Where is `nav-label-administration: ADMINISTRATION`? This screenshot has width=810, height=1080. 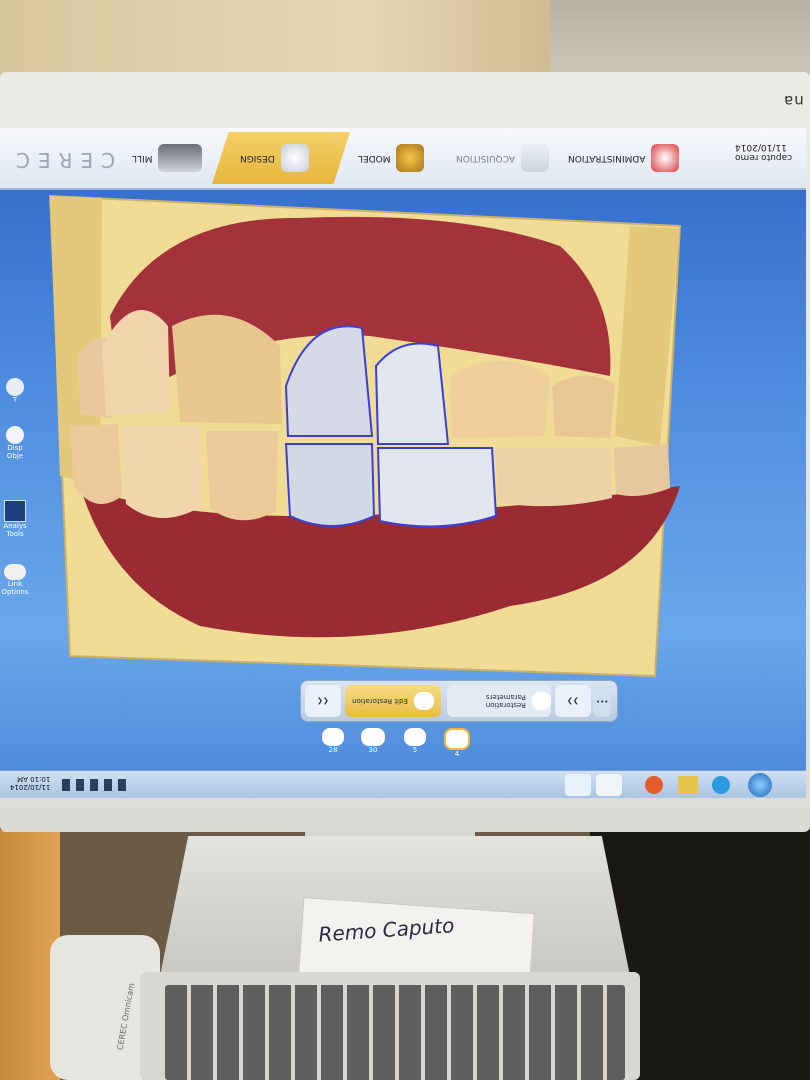 nav-label-administration: ADMINISTRATION is located at coordinates (607, 158).